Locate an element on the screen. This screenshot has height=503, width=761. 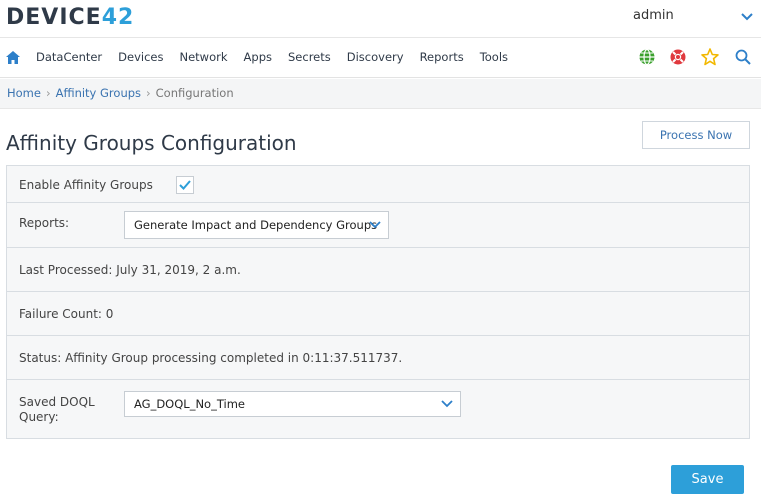
logo-text: DEVIC is located at coordinates (46, 17).